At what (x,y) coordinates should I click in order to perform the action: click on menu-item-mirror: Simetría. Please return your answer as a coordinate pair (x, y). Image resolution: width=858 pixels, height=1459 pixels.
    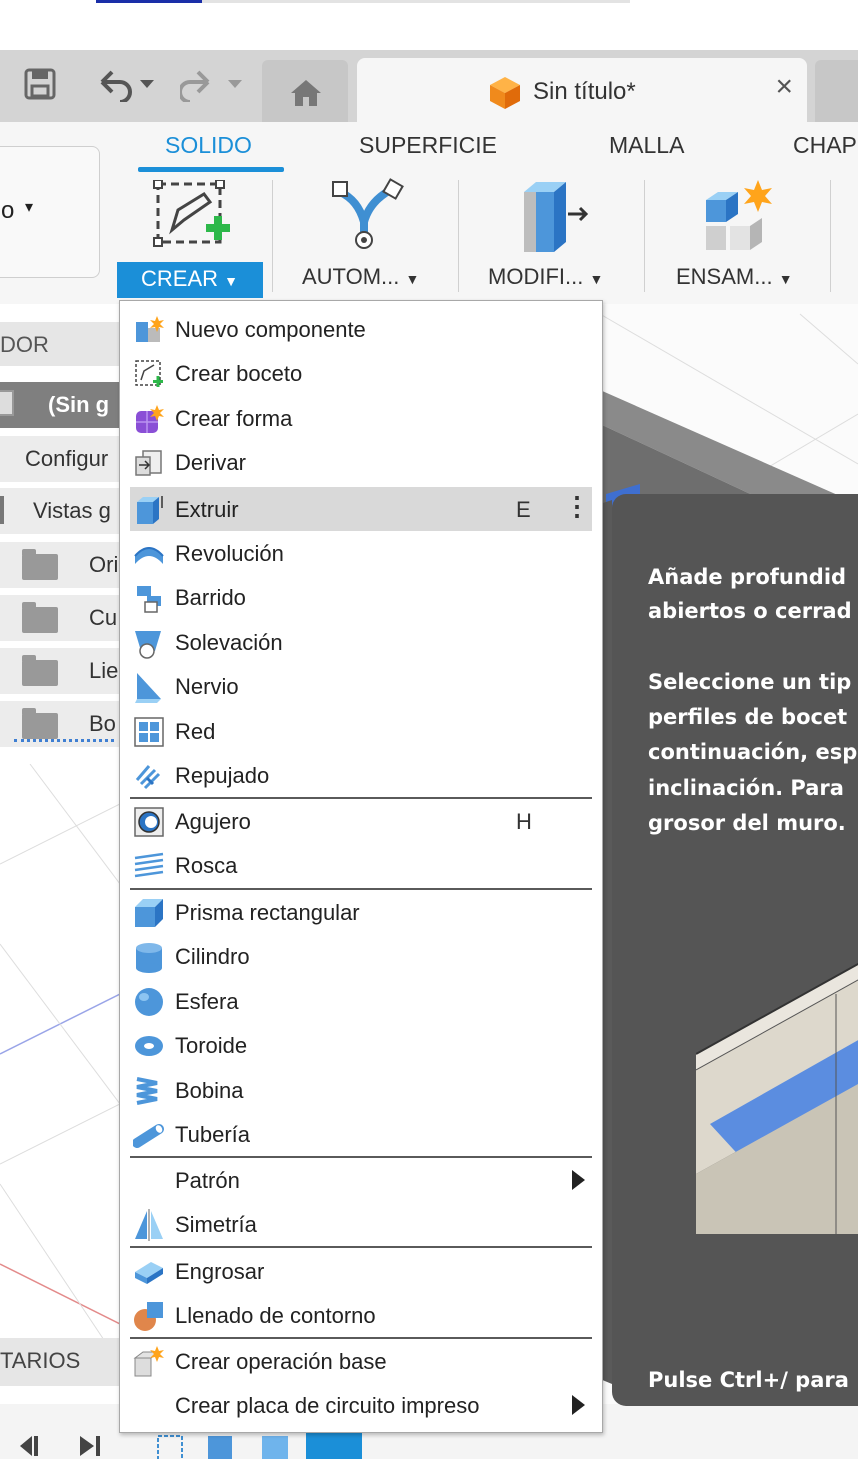
    Looking at the image, I should click on (361, 1224).